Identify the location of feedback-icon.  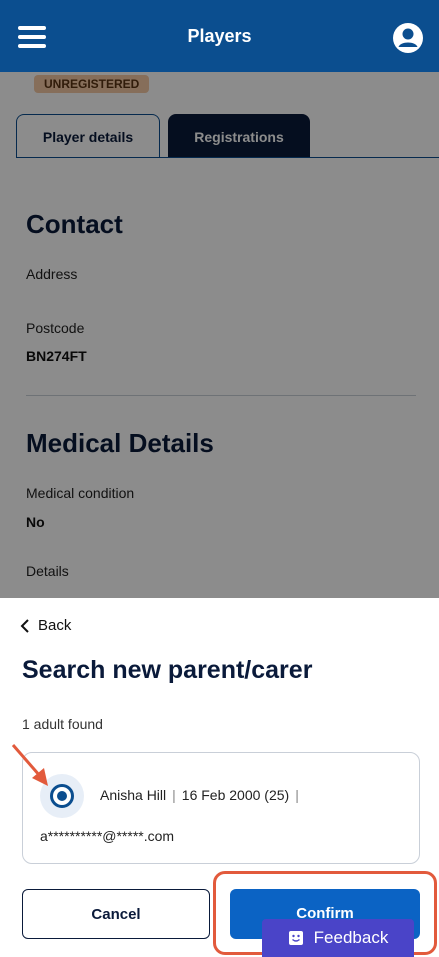
(295, 938).